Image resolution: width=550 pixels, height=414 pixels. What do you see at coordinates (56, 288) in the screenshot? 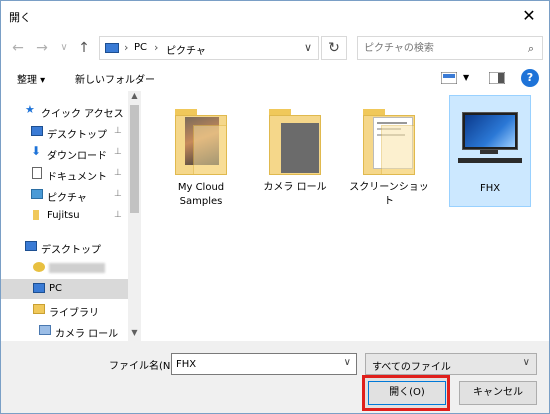
I see `sidebar-item-label: PC` at bounding box center [56, 288].